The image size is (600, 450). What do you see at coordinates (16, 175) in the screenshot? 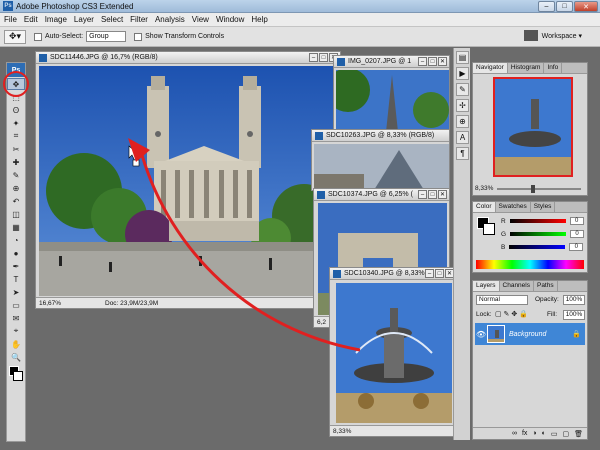
I see `brush-tool-icon: ✎` at bounding box center [16, 175].